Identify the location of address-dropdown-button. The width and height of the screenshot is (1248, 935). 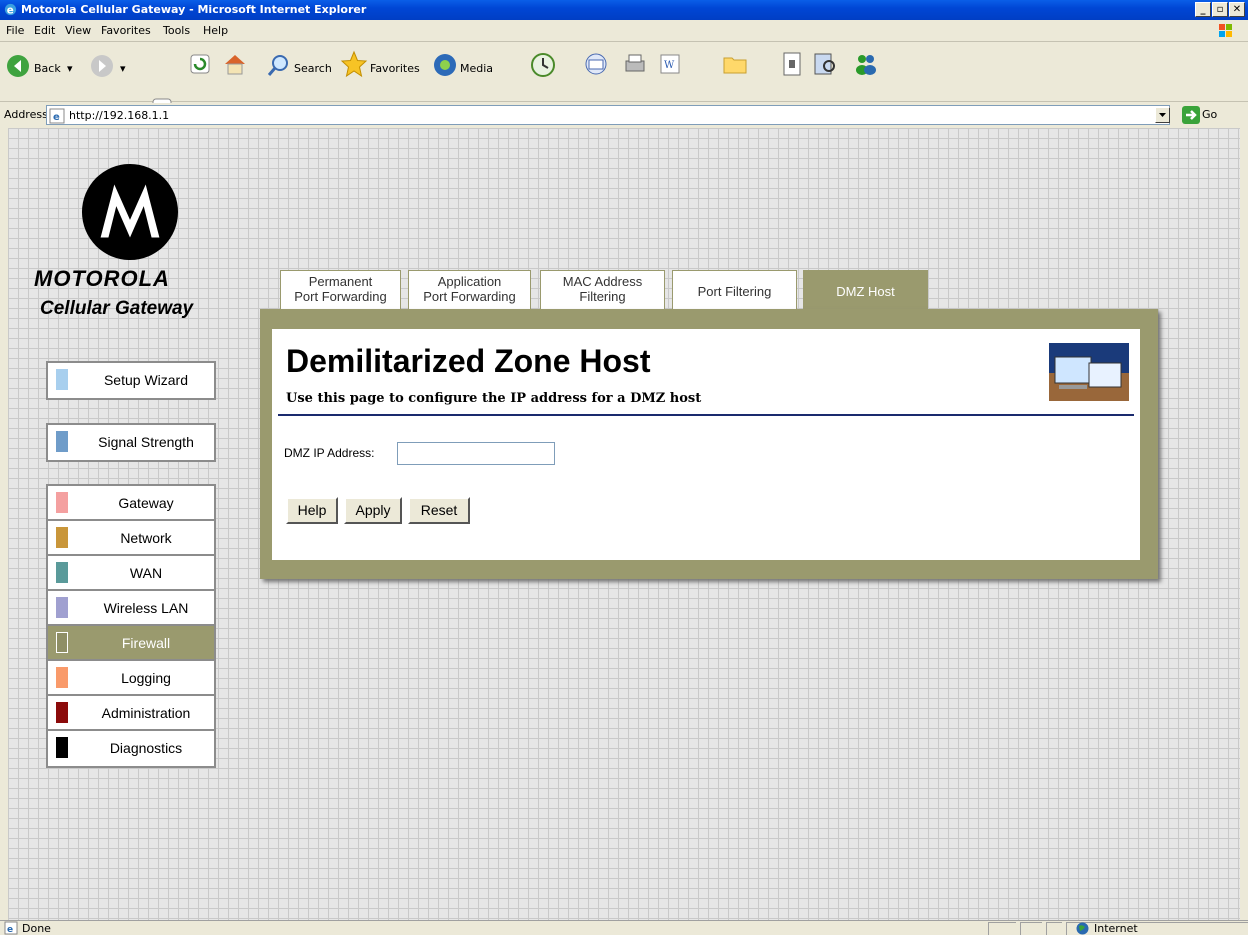
(1162, 115).